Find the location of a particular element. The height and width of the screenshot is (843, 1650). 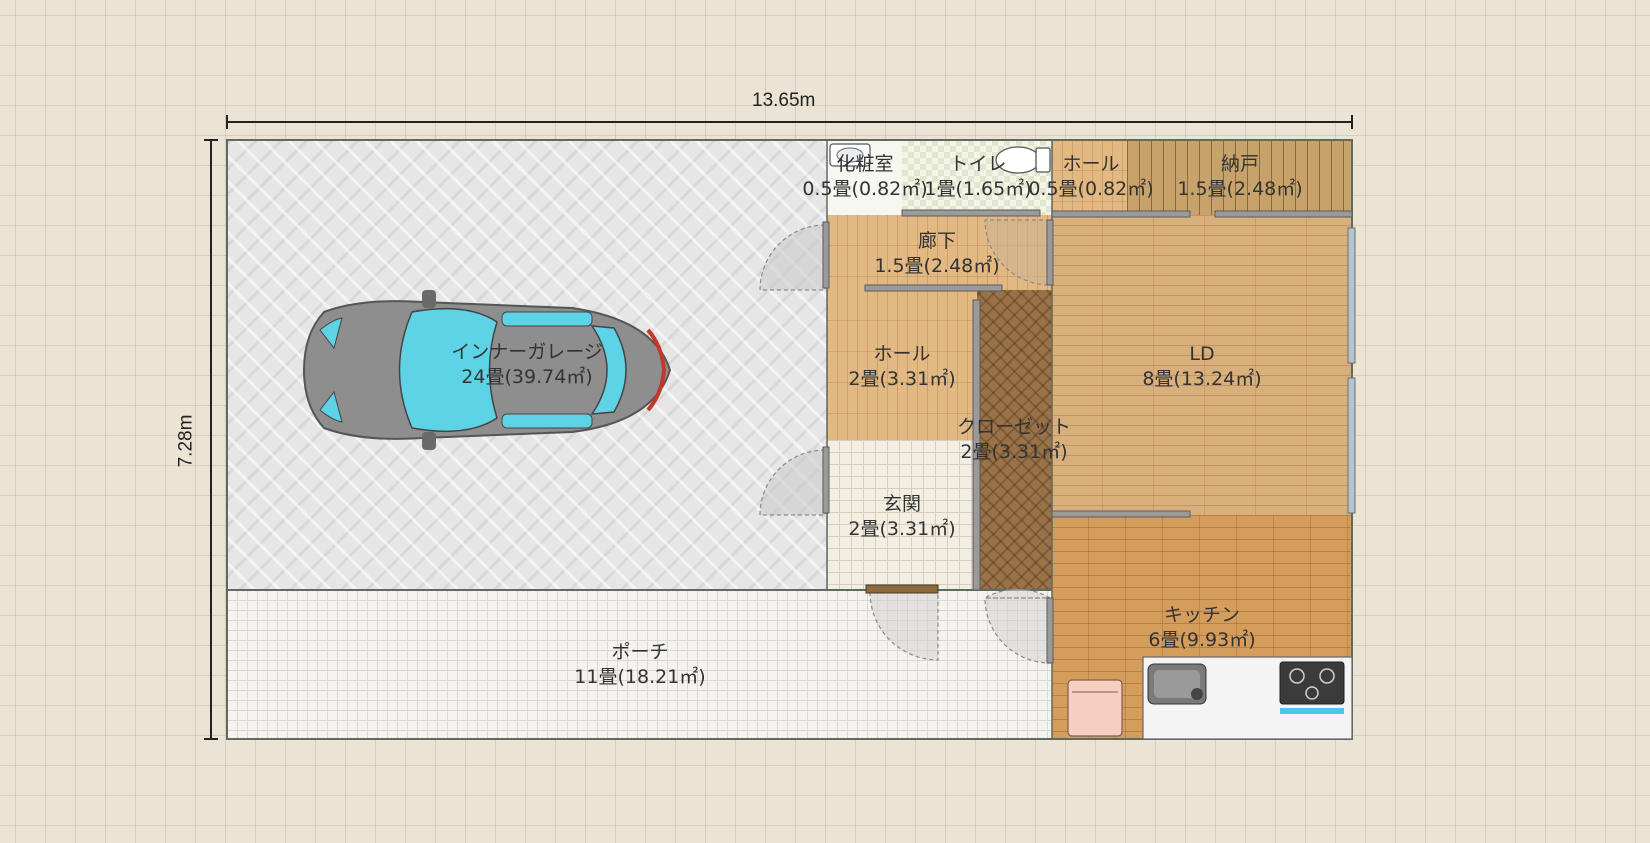

genkan-area: 2畳(3.31㎡) is located at coordinates (902, 529).